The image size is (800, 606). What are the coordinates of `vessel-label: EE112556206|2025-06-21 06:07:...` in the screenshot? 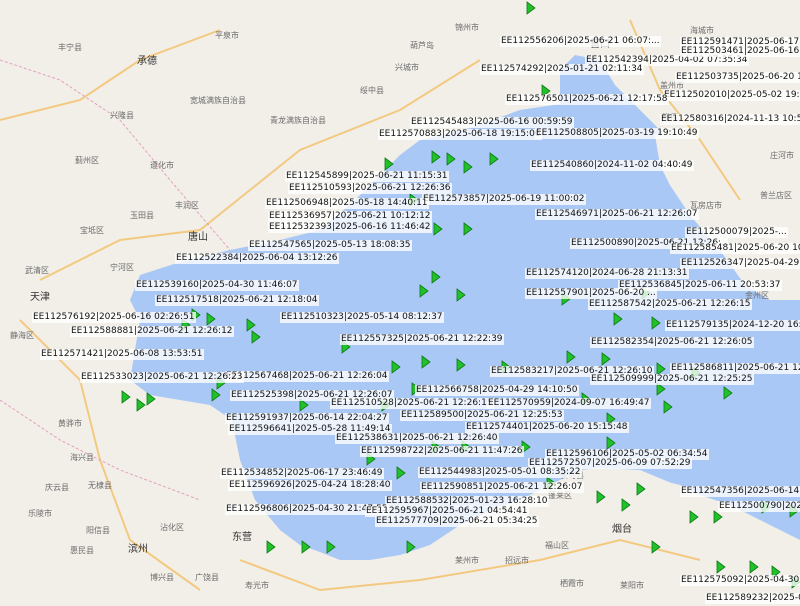 It's located at (580, 41).